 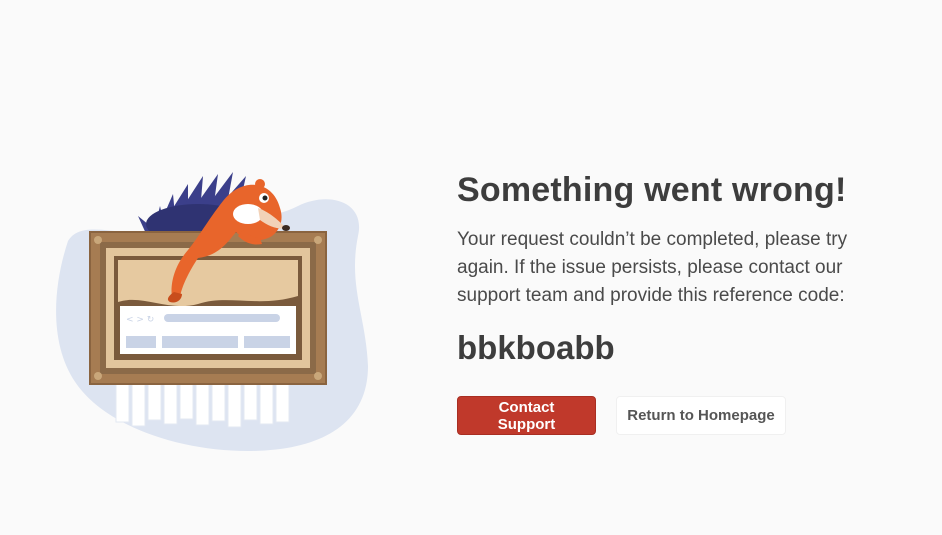 What do you see at coordinates (526, 415) in the screenshot?
I see `contact-support-button: Contact Support` at bounding box center [526, 415].